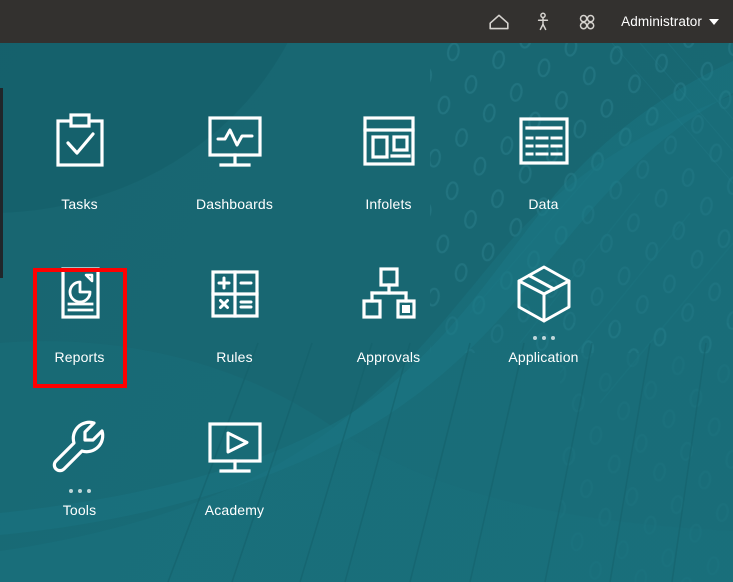  Describe the element at coordinates (544, 141) in the screenshot. I see `data-grid-icon` at that location.